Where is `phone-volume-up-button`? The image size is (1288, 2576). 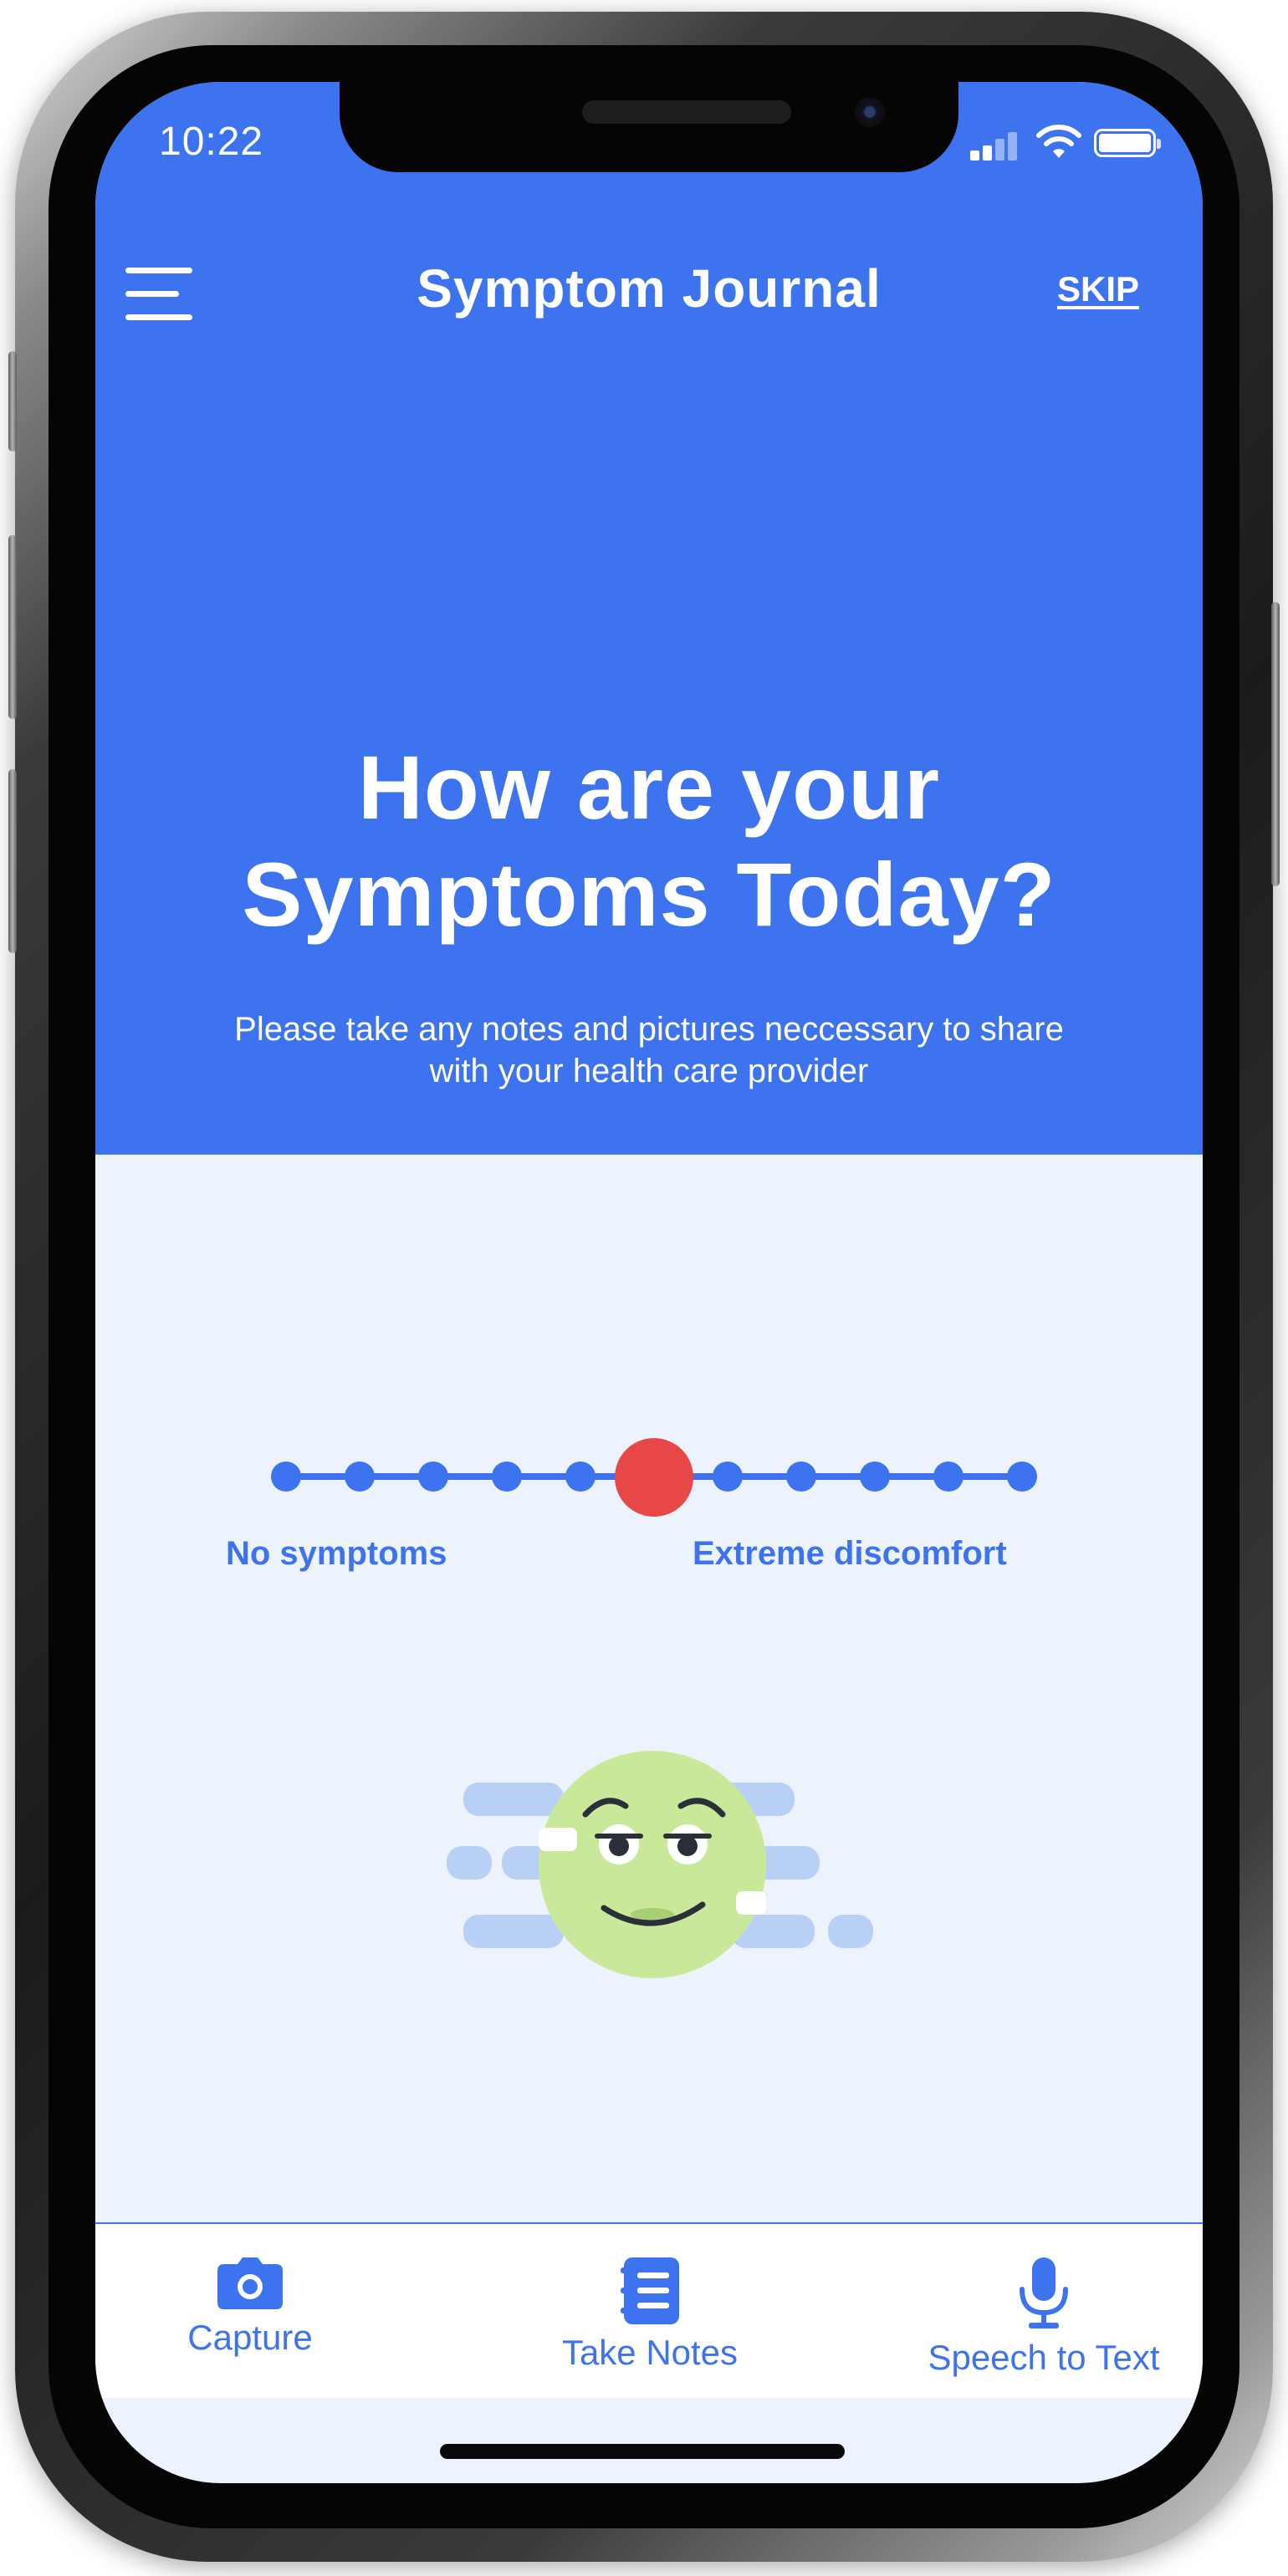 phone-volume-up-button is located at coordinates (12, 627).